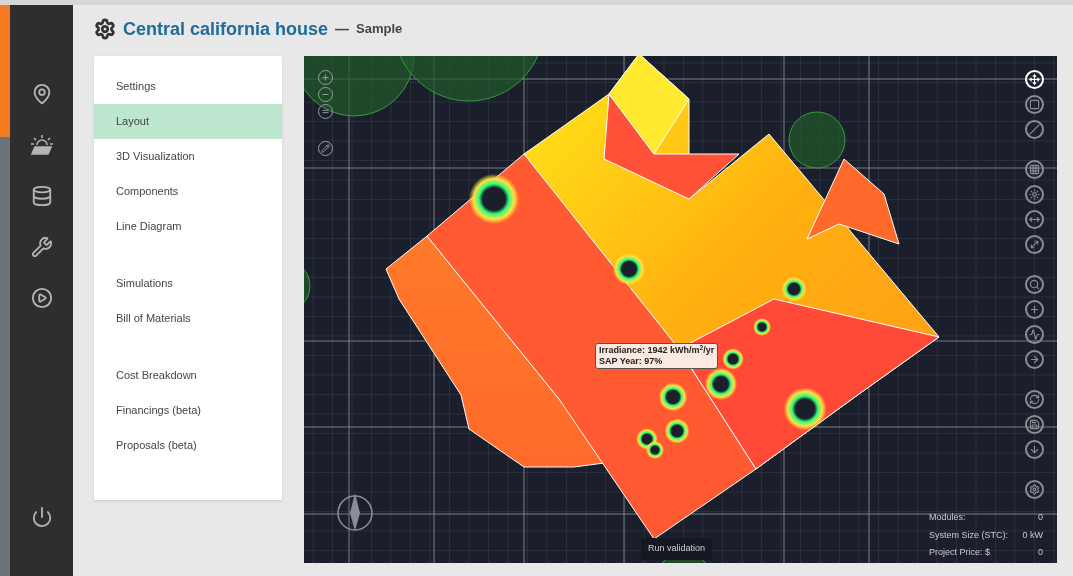  I want to click on arrow-down-icon, so click(1034, 449).